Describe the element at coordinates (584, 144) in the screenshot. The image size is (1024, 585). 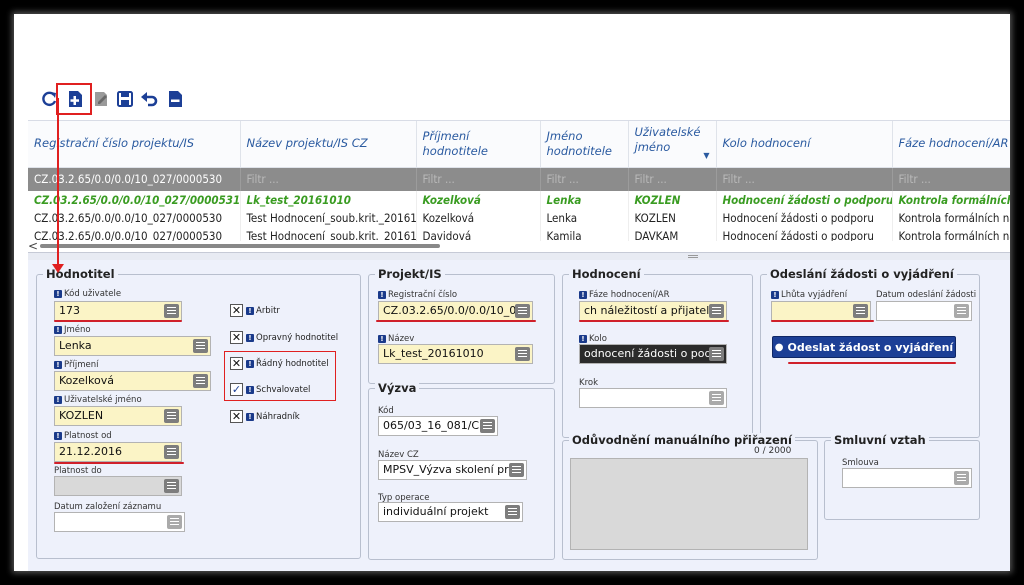
I see `column-header: Jméno hodnotitele` at that location.